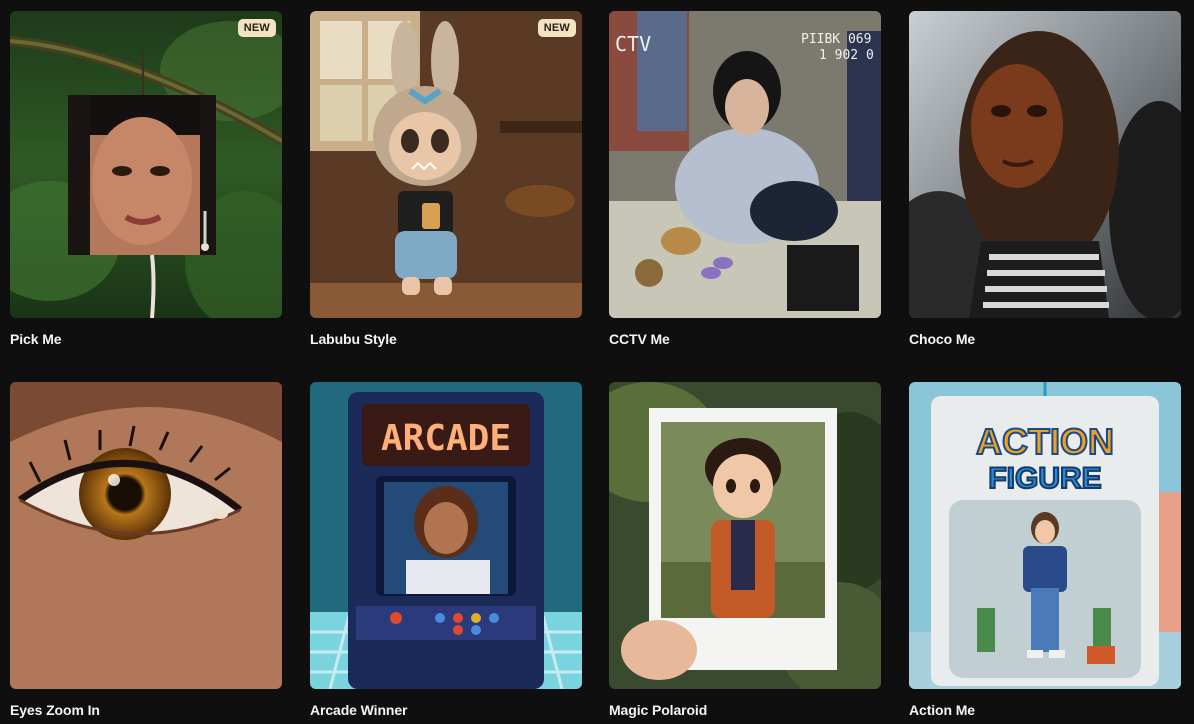  What do you see at coordinates (846, 55) in the screenshot?
I see `cctv-timestamp-line-2: 1 902 0` at bounding box center [846, 55].